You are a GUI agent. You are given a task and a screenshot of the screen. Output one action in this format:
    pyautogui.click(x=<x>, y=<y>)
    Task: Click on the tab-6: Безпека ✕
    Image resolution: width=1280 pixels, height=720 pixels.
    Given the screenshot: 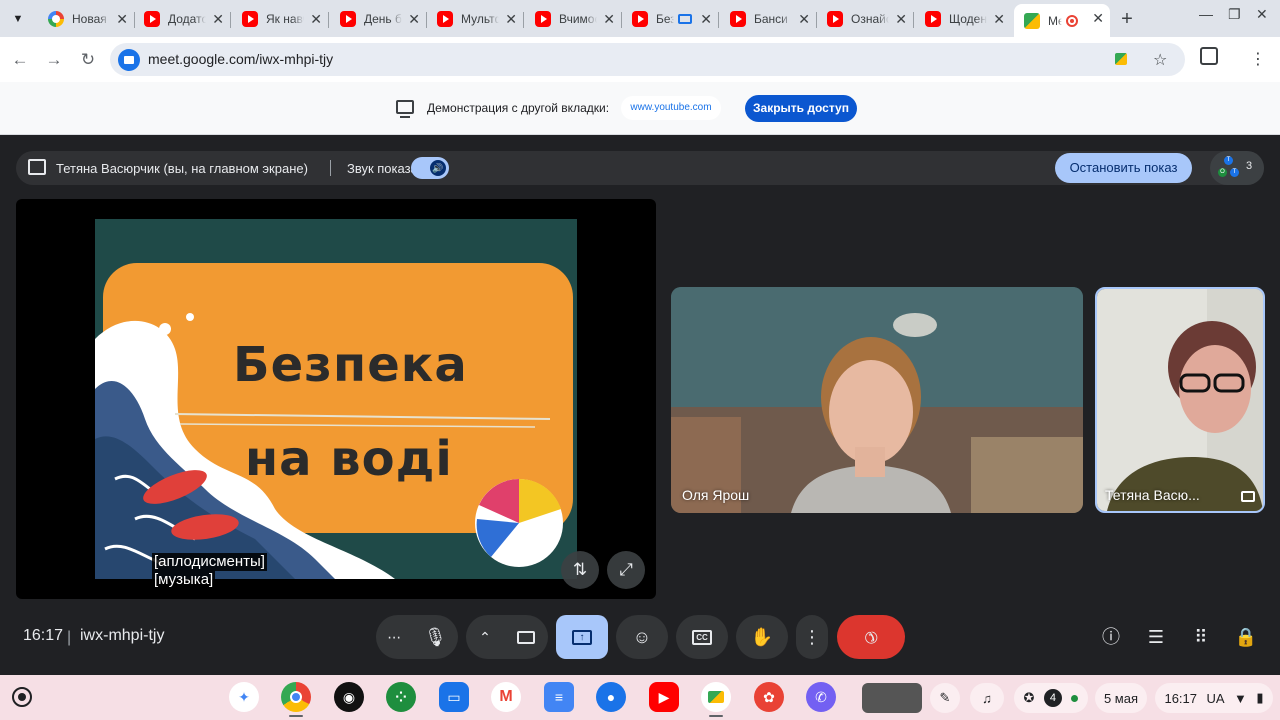 What is the action you would take?
    pyautogui.click(x=670, y=19)
    